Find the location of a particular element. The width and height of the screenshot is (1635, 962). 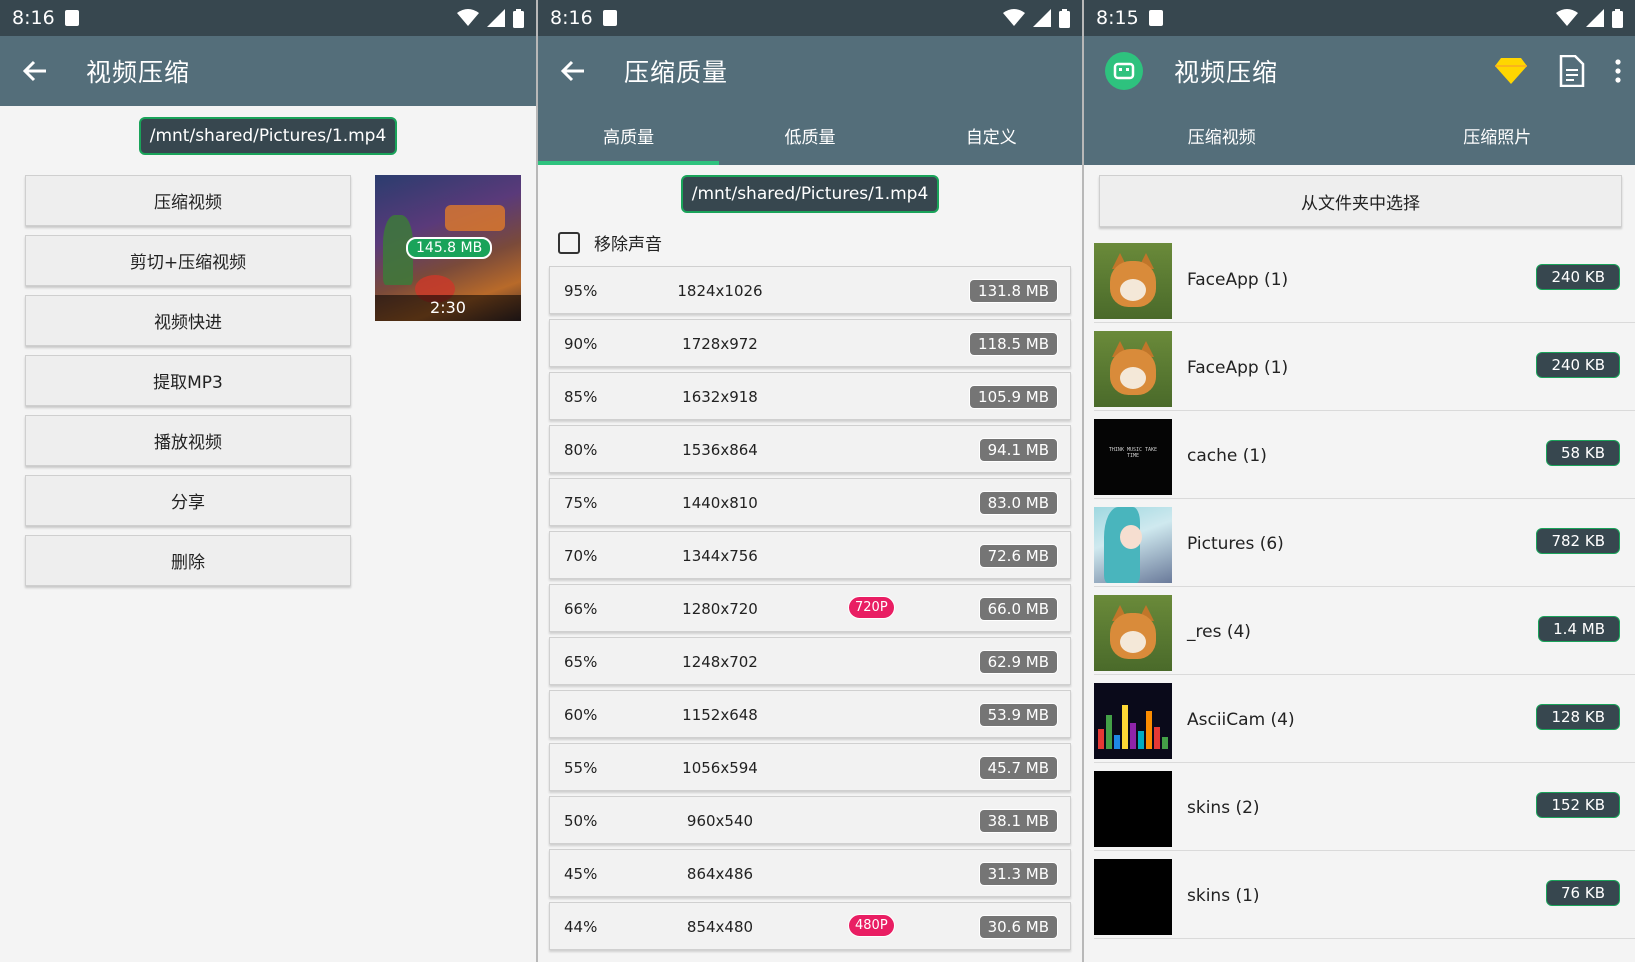

quality-resolution: 1280x720 is located at coordinates (720, 609).